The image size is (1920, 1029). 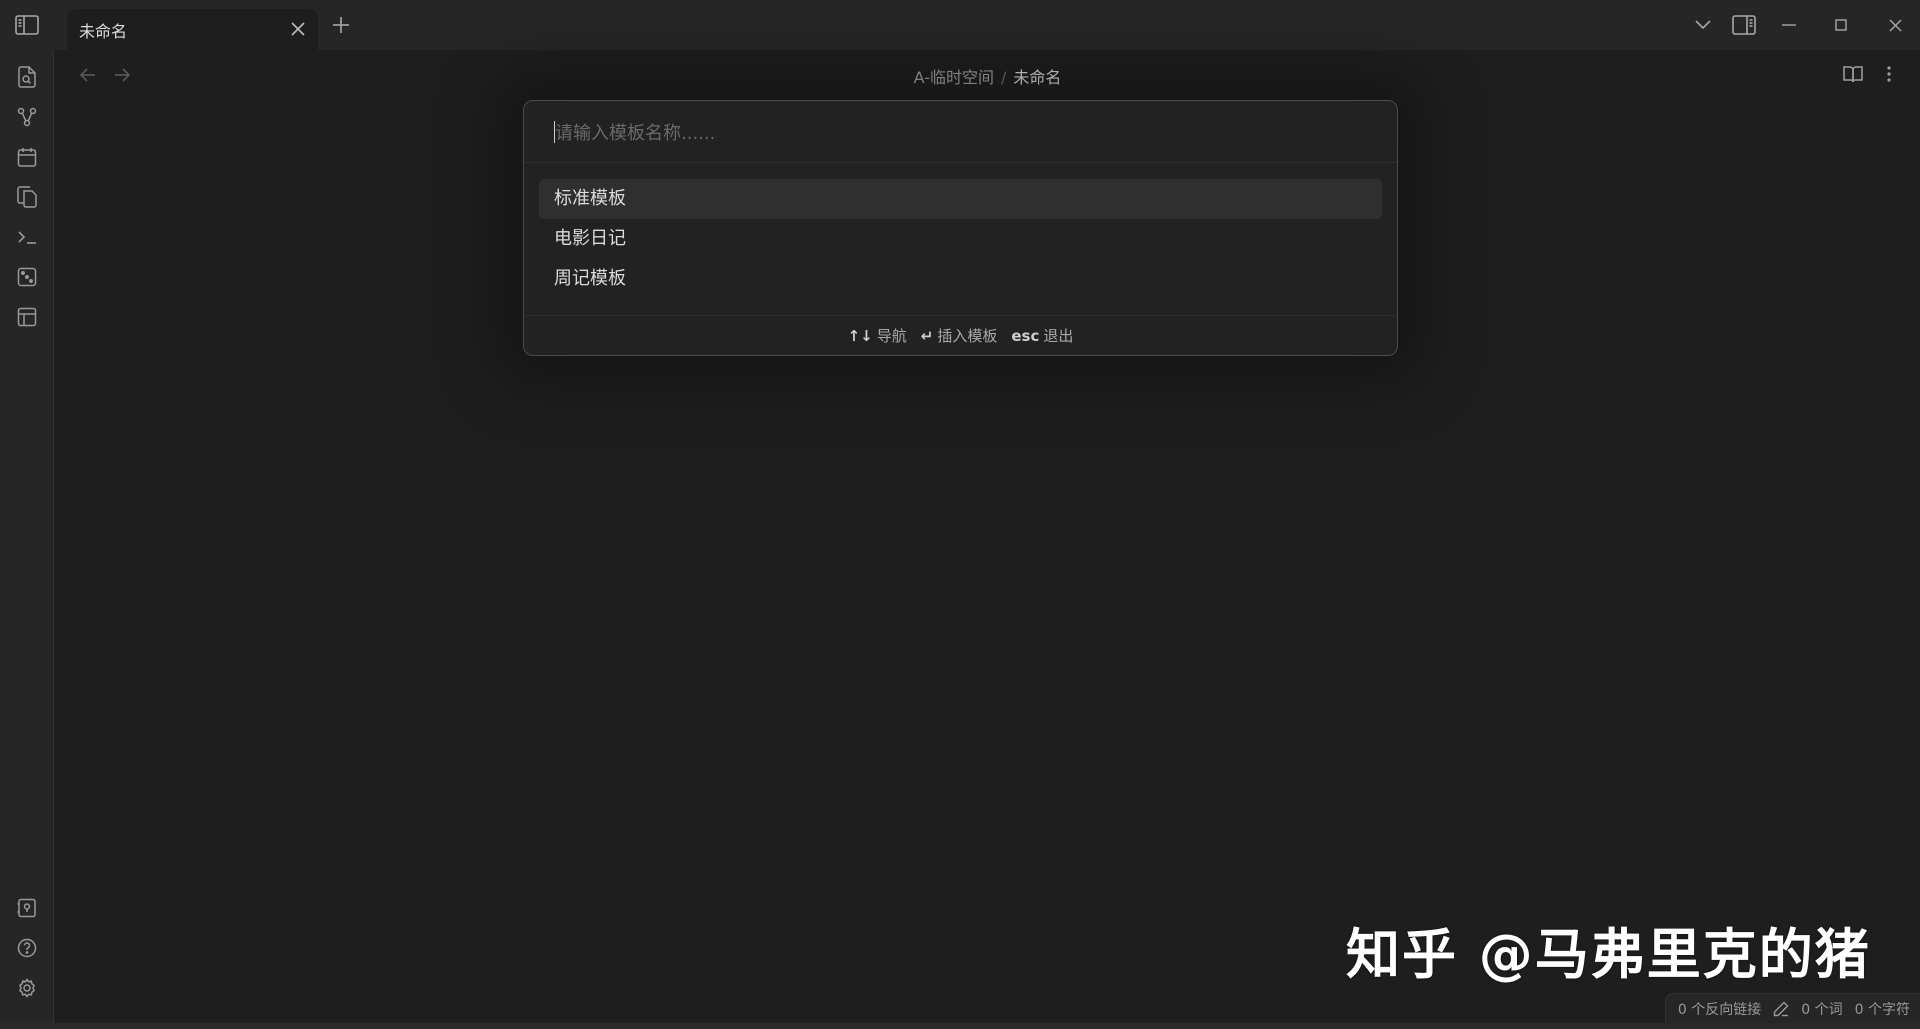 I want to click on word-count: 0 个词, so click(x=1822, y=1009).